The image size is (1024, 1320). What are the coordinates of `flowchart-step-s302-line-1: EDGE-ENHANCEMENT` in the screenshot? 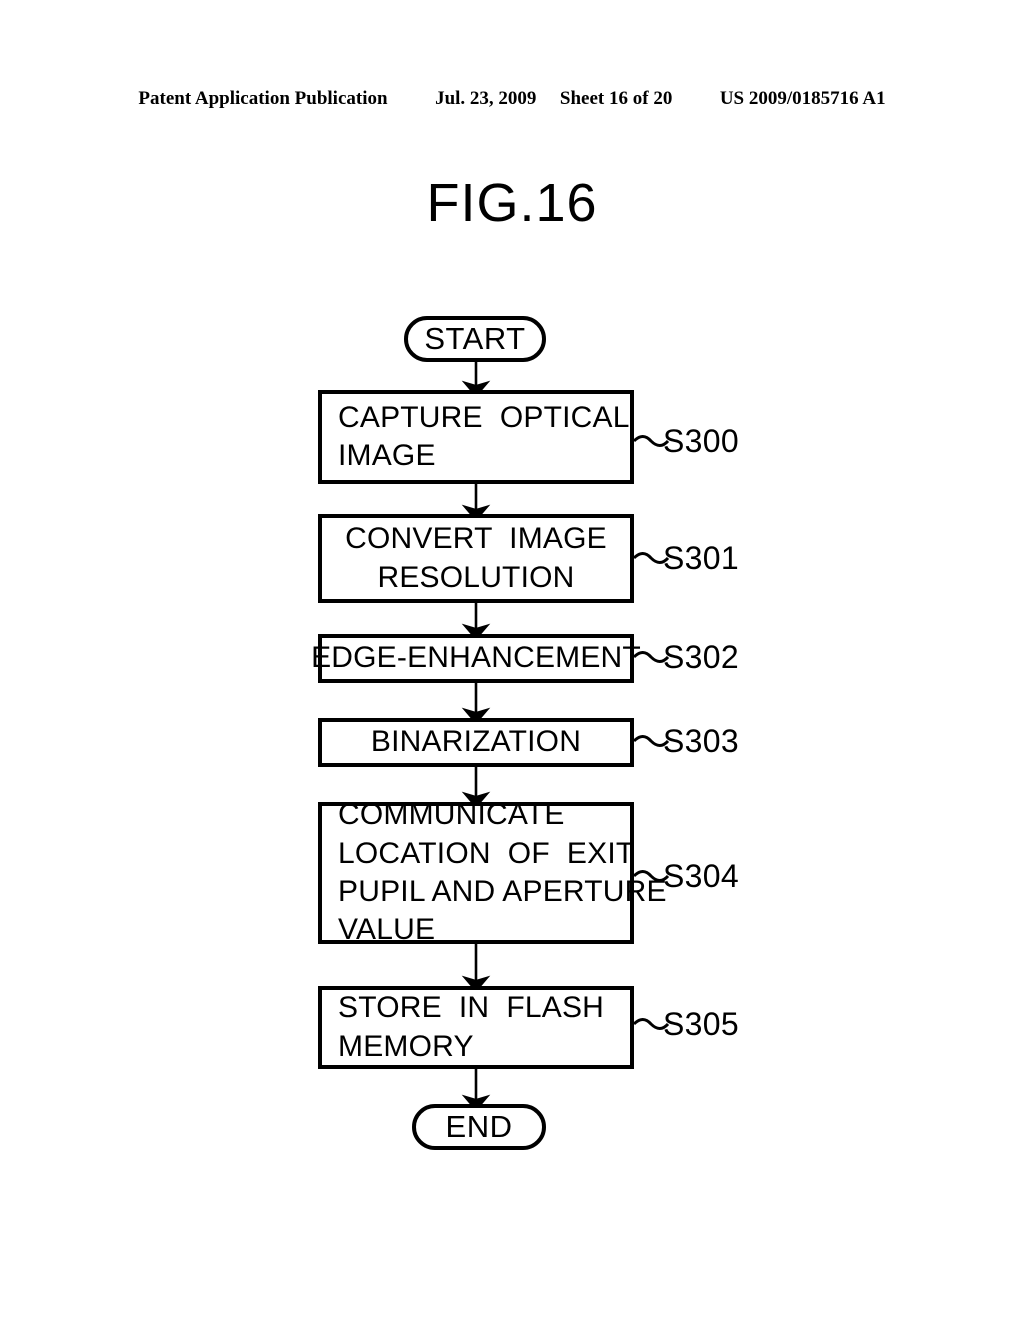 It's located at (476, 658).